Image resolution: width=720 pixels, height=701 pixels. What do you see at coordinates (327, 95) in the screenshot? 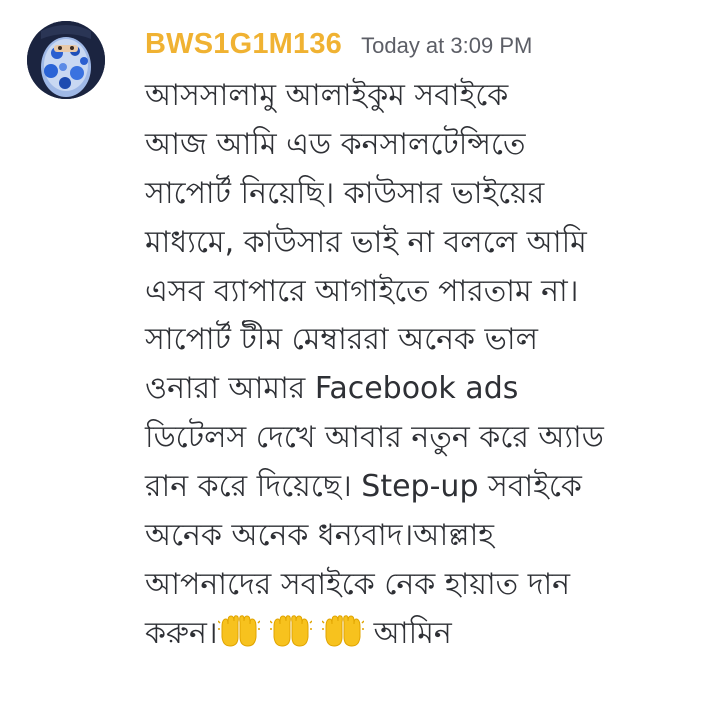
I see `message-line: আসসালামু আলাইকুম সবাইকে` at bounding box center [327, 95].